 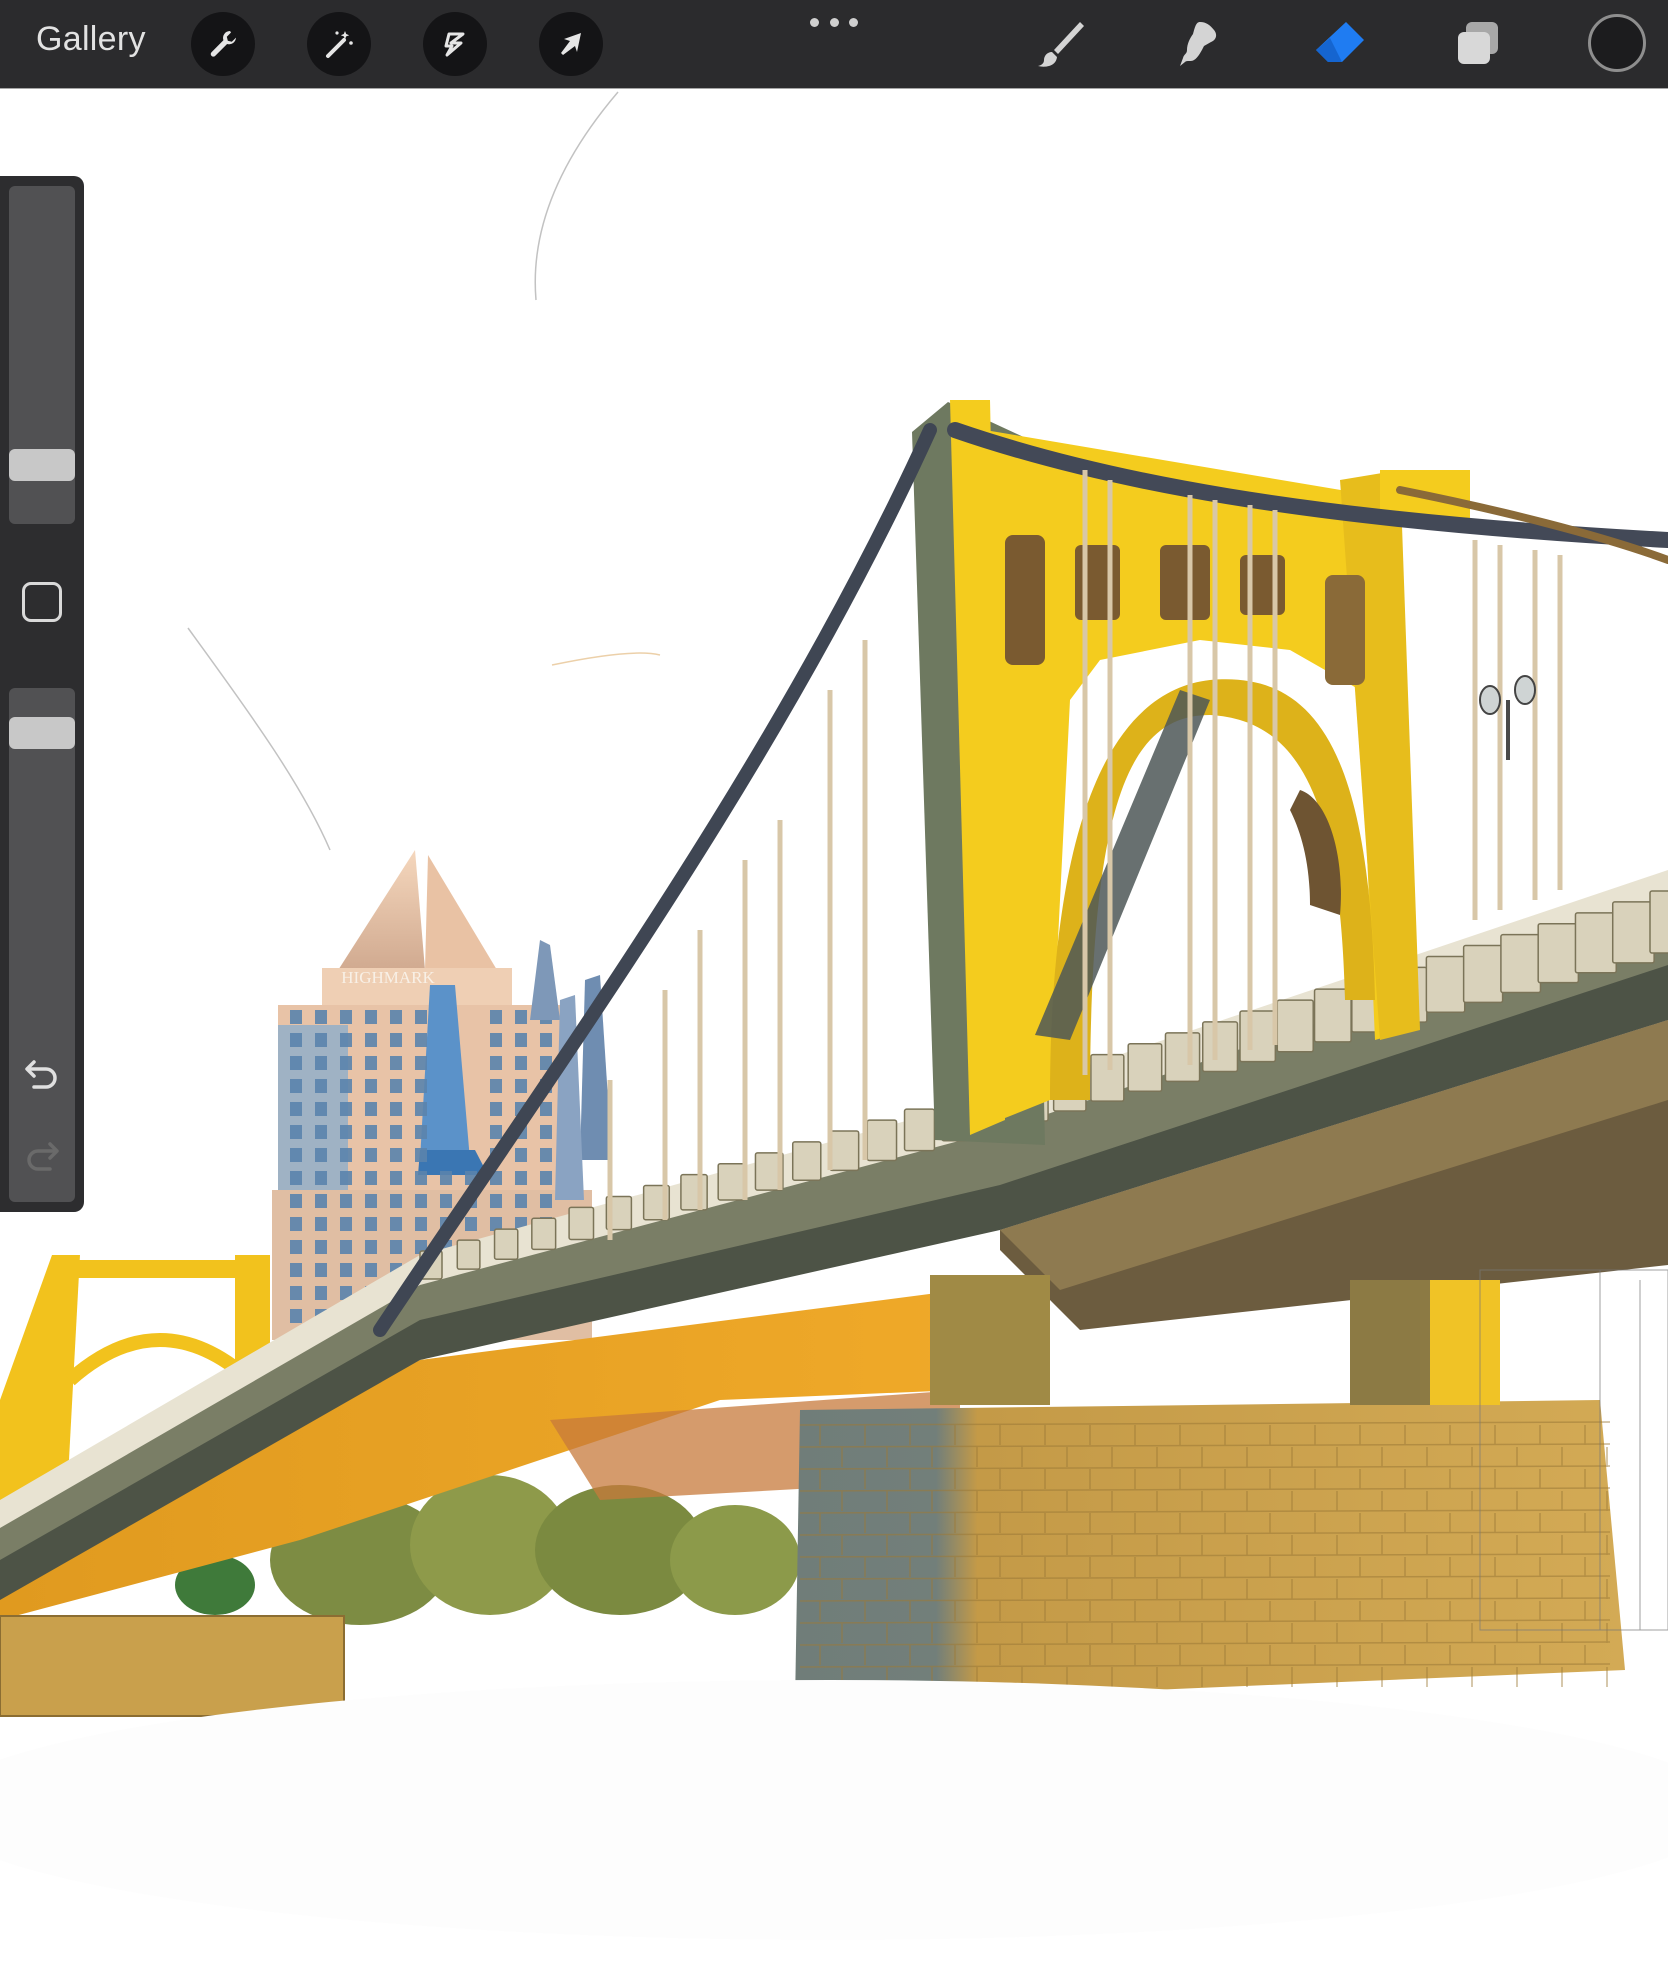 I want to click on adjustments-button, so click(x=339, y=44).